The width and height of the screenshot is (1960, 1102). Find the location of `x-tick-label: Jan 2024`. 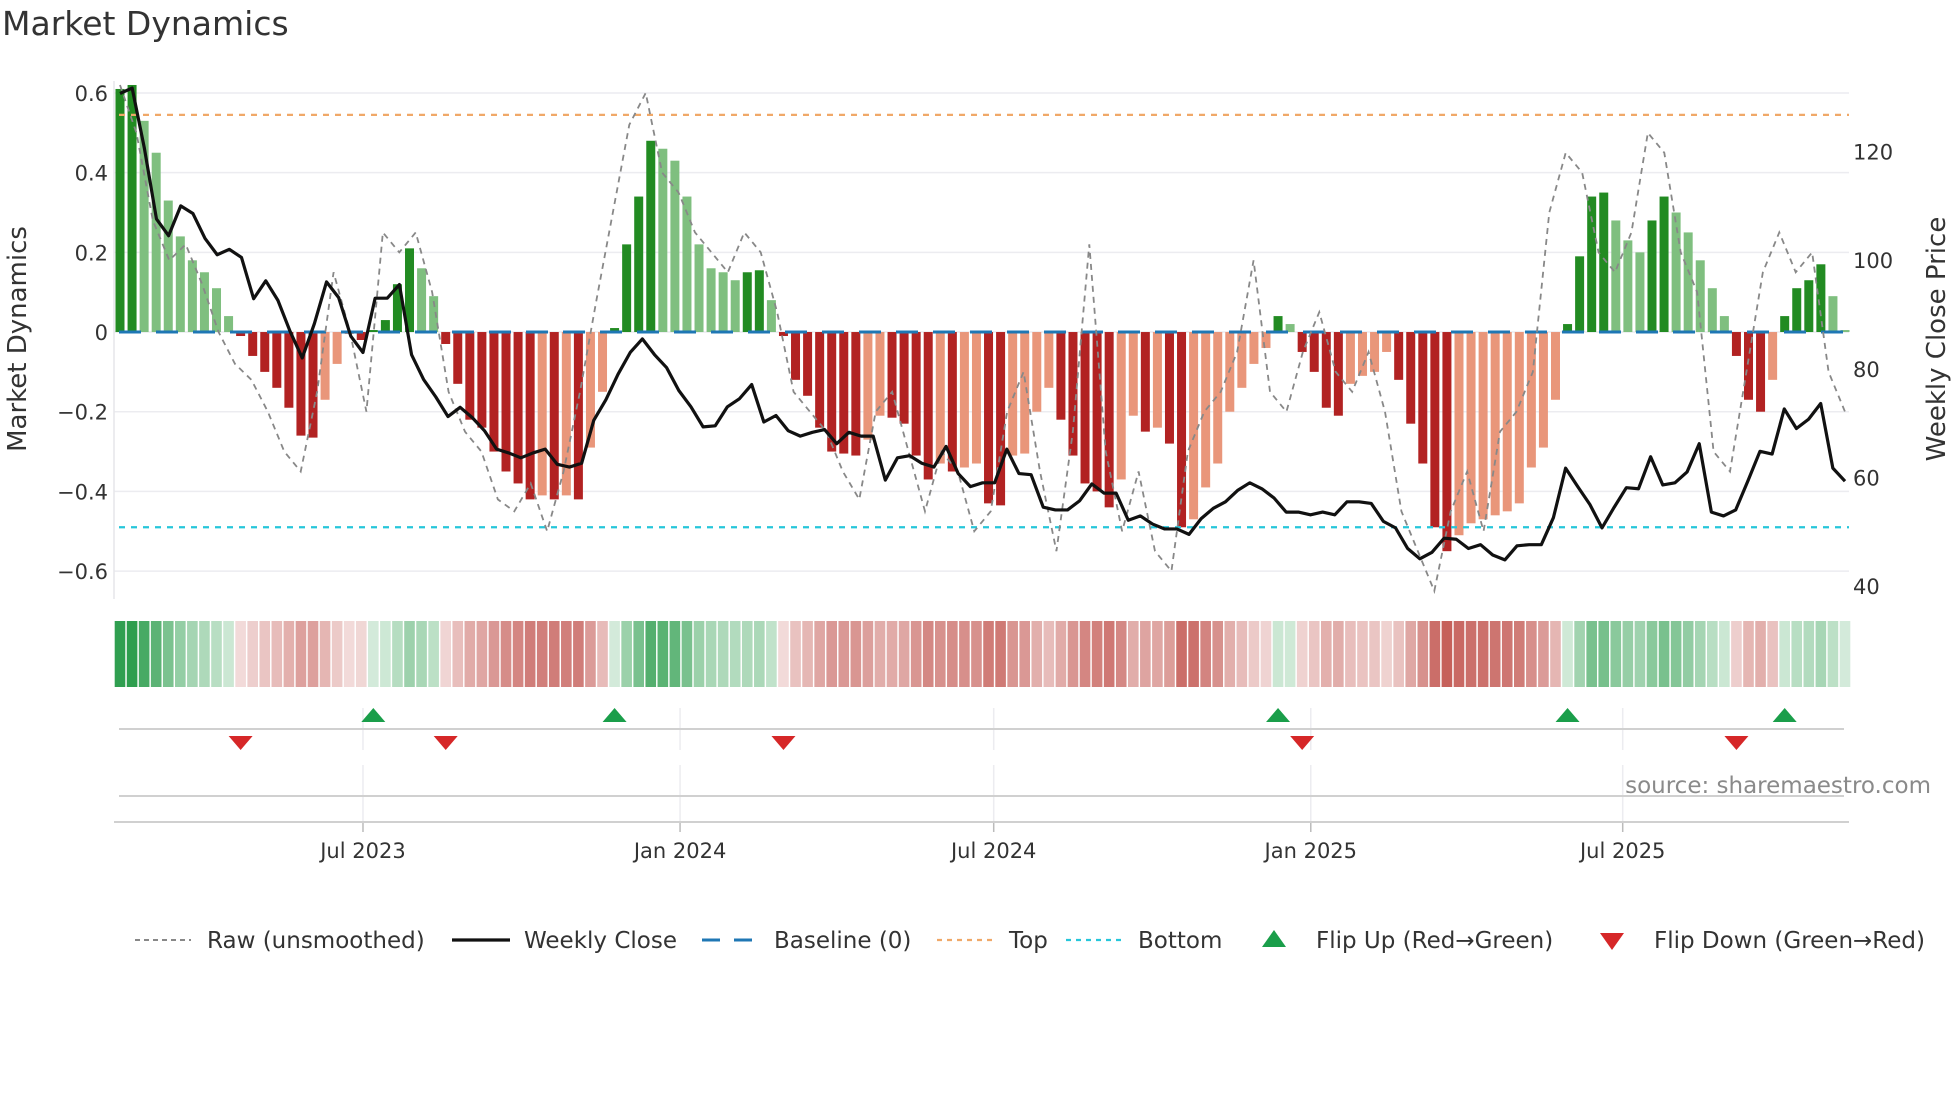

x-tick-label: Jan 2024 is located at coordinates (679, 851).